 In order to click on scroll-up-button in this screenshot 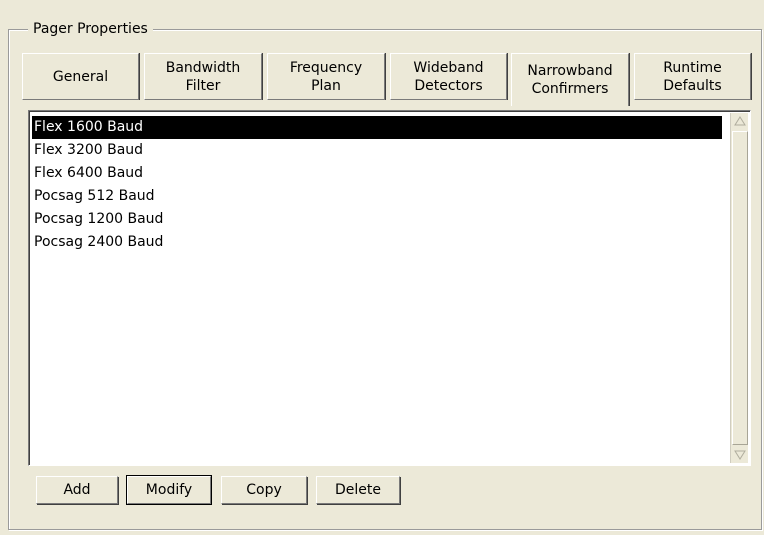, I will do `click(740, 121)`.